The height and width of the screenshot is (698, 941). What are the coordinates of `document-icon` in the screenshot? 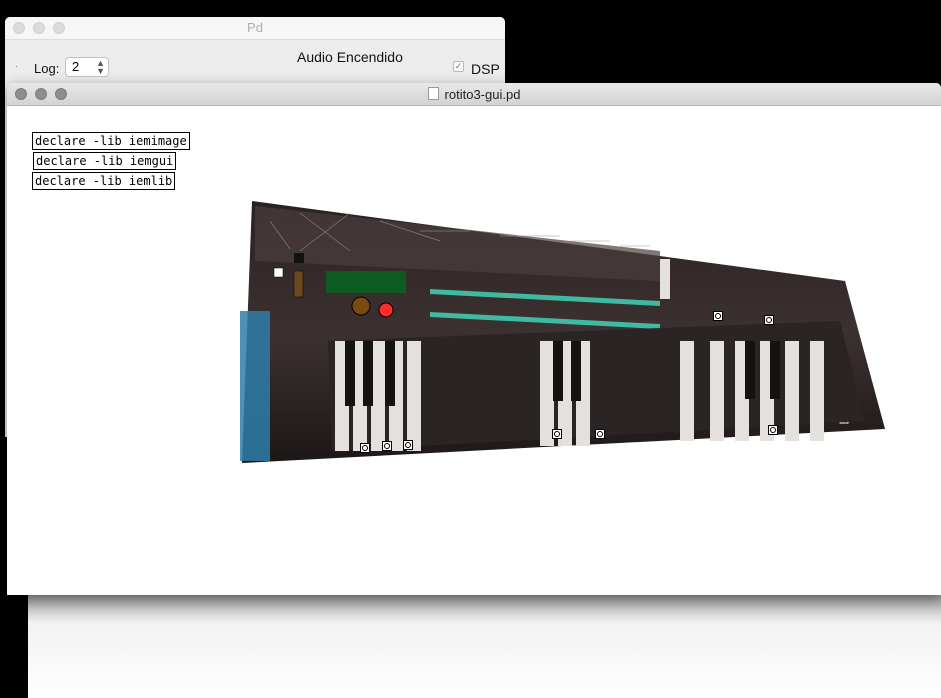 It's located at (433, 93).